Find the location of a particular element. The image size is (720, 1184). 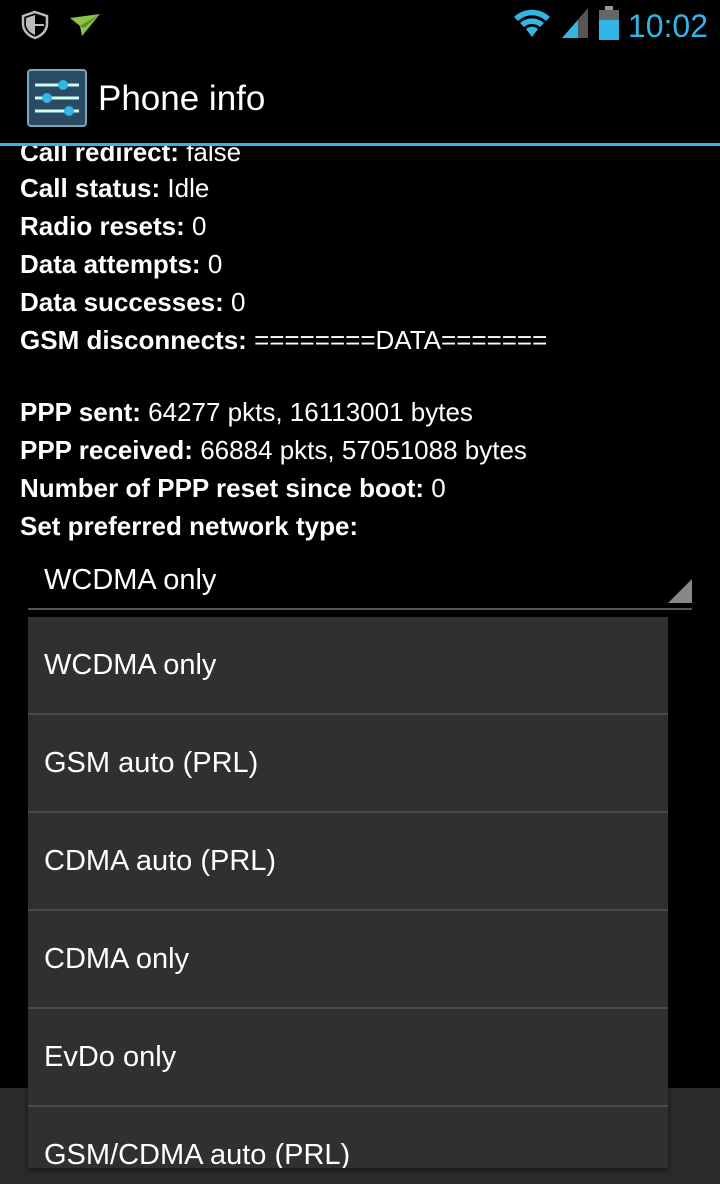

info-data-successes: Data successes: 0 is located at coordinates (133, 302).